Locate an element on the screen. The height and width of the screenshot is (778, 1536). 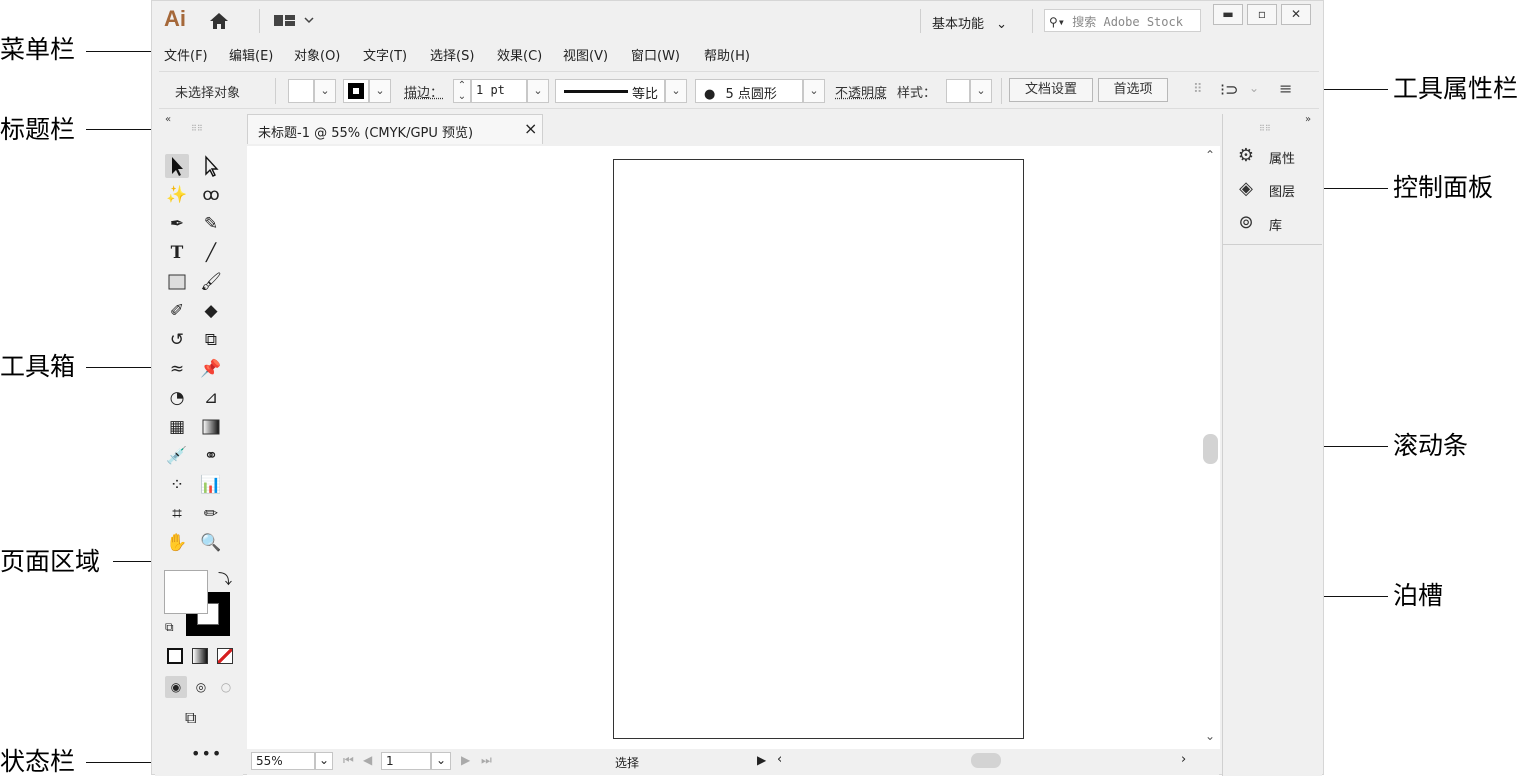
draw-normal-icon: ◉ is located at coordinates (176, 687).